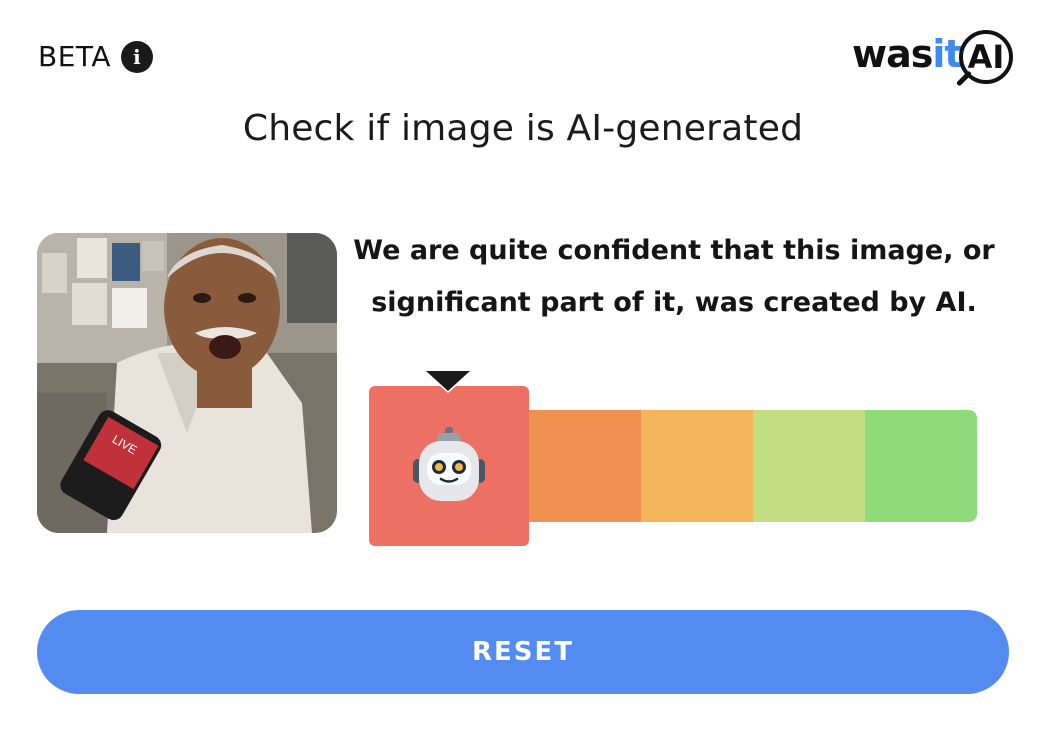  What do you see at coordinates (523, 652) in the screenshot?
I see `reset-button: RESET` at bounding box center [523, 652].